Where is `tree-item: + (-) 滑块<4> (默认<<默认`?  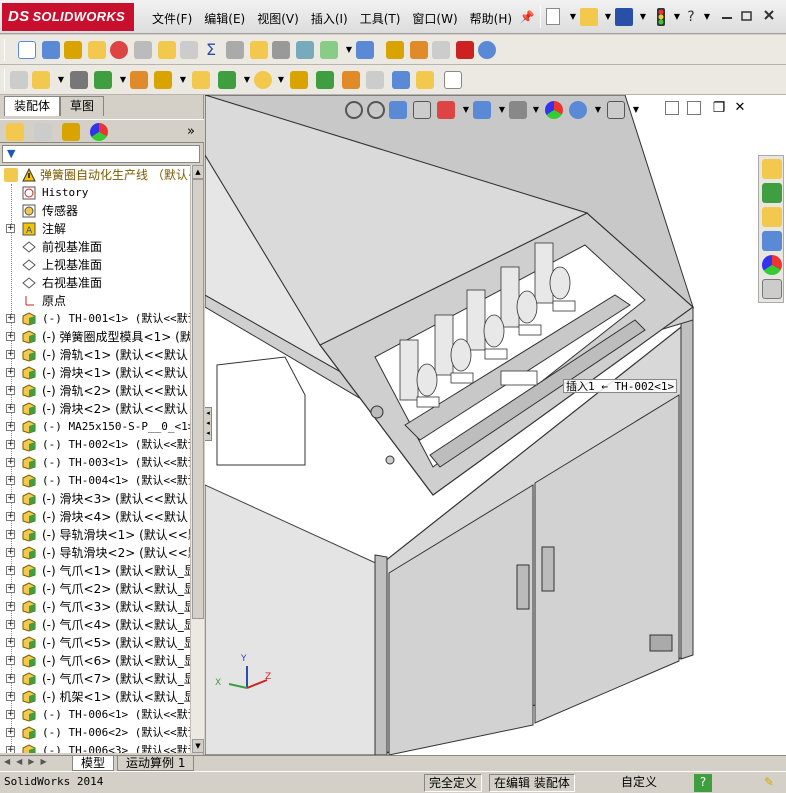 tree-item: + (-) 滑块<4> (默认<<默认 is located at coordinates (95, 517).